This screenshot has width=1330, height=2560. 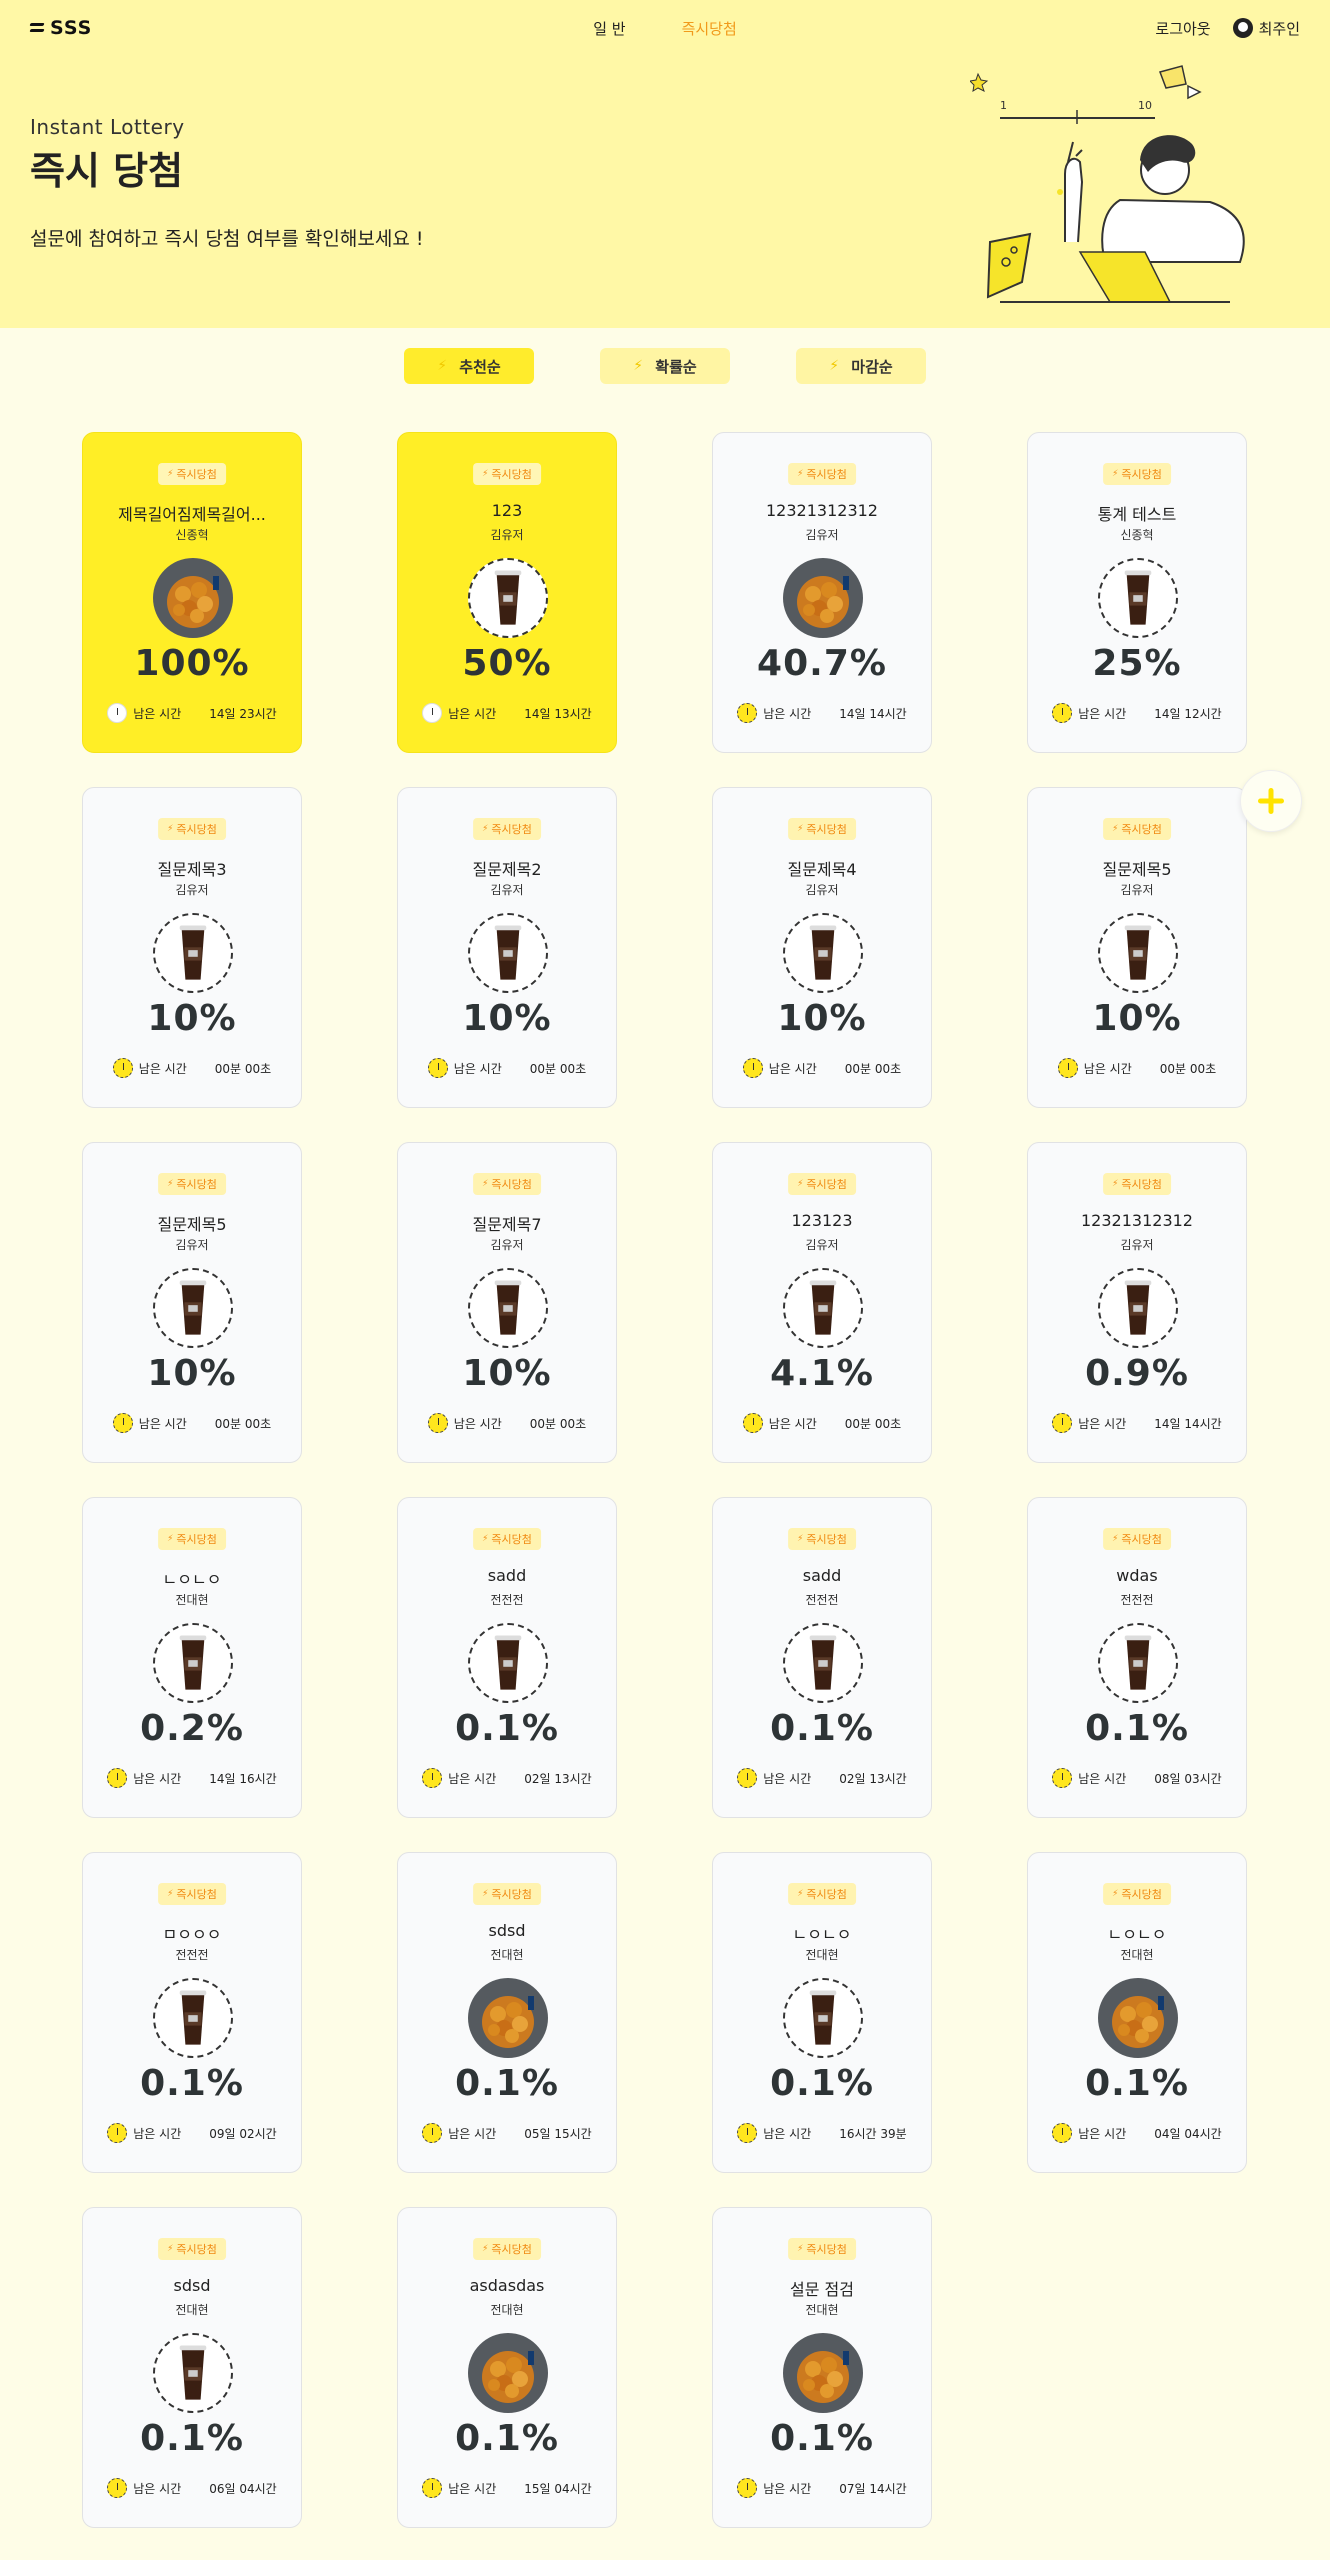 What do you see at coordinates (861, 366) in the screenshot?
I see `sort-deadline-button: ⚡ 마감순` at bounding box center [861, 366].